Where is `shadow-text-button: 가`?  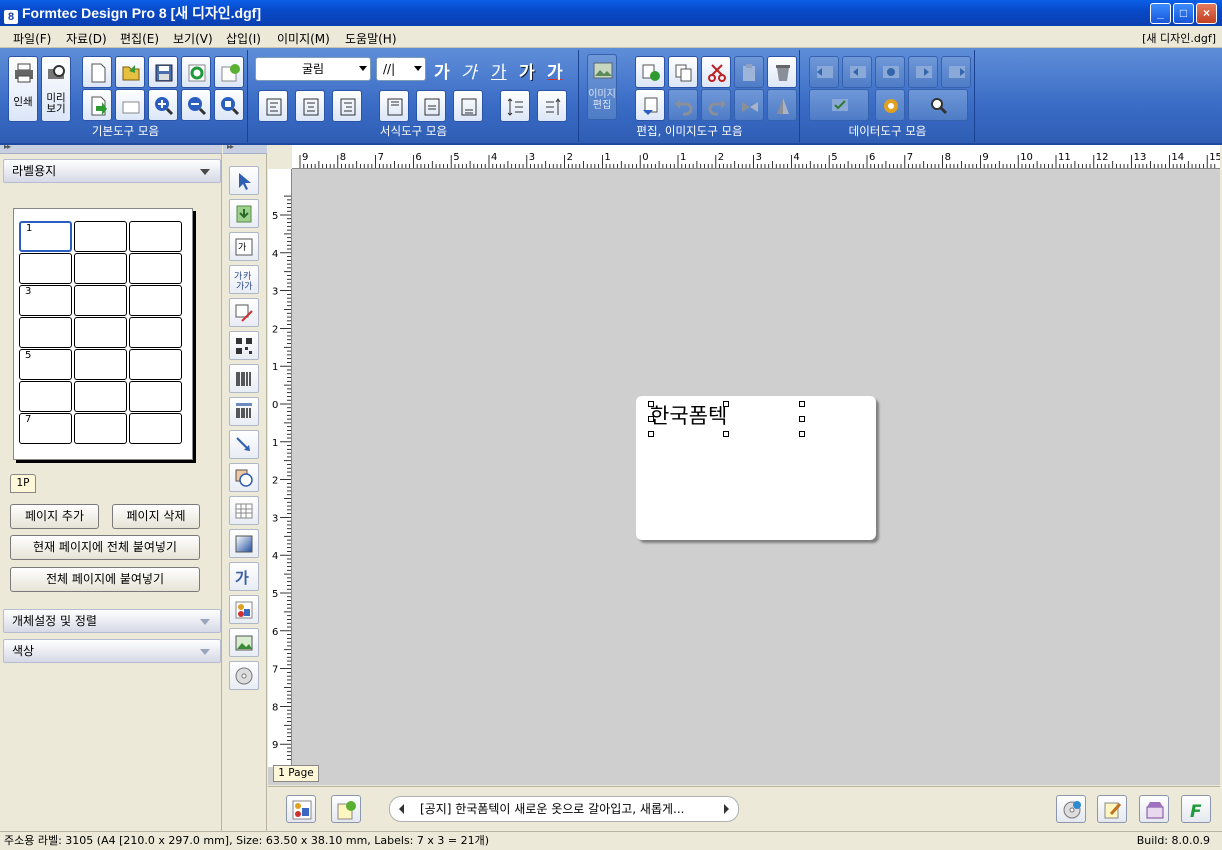 shadow-text-button: 가 is located at coordinates (527, 70).